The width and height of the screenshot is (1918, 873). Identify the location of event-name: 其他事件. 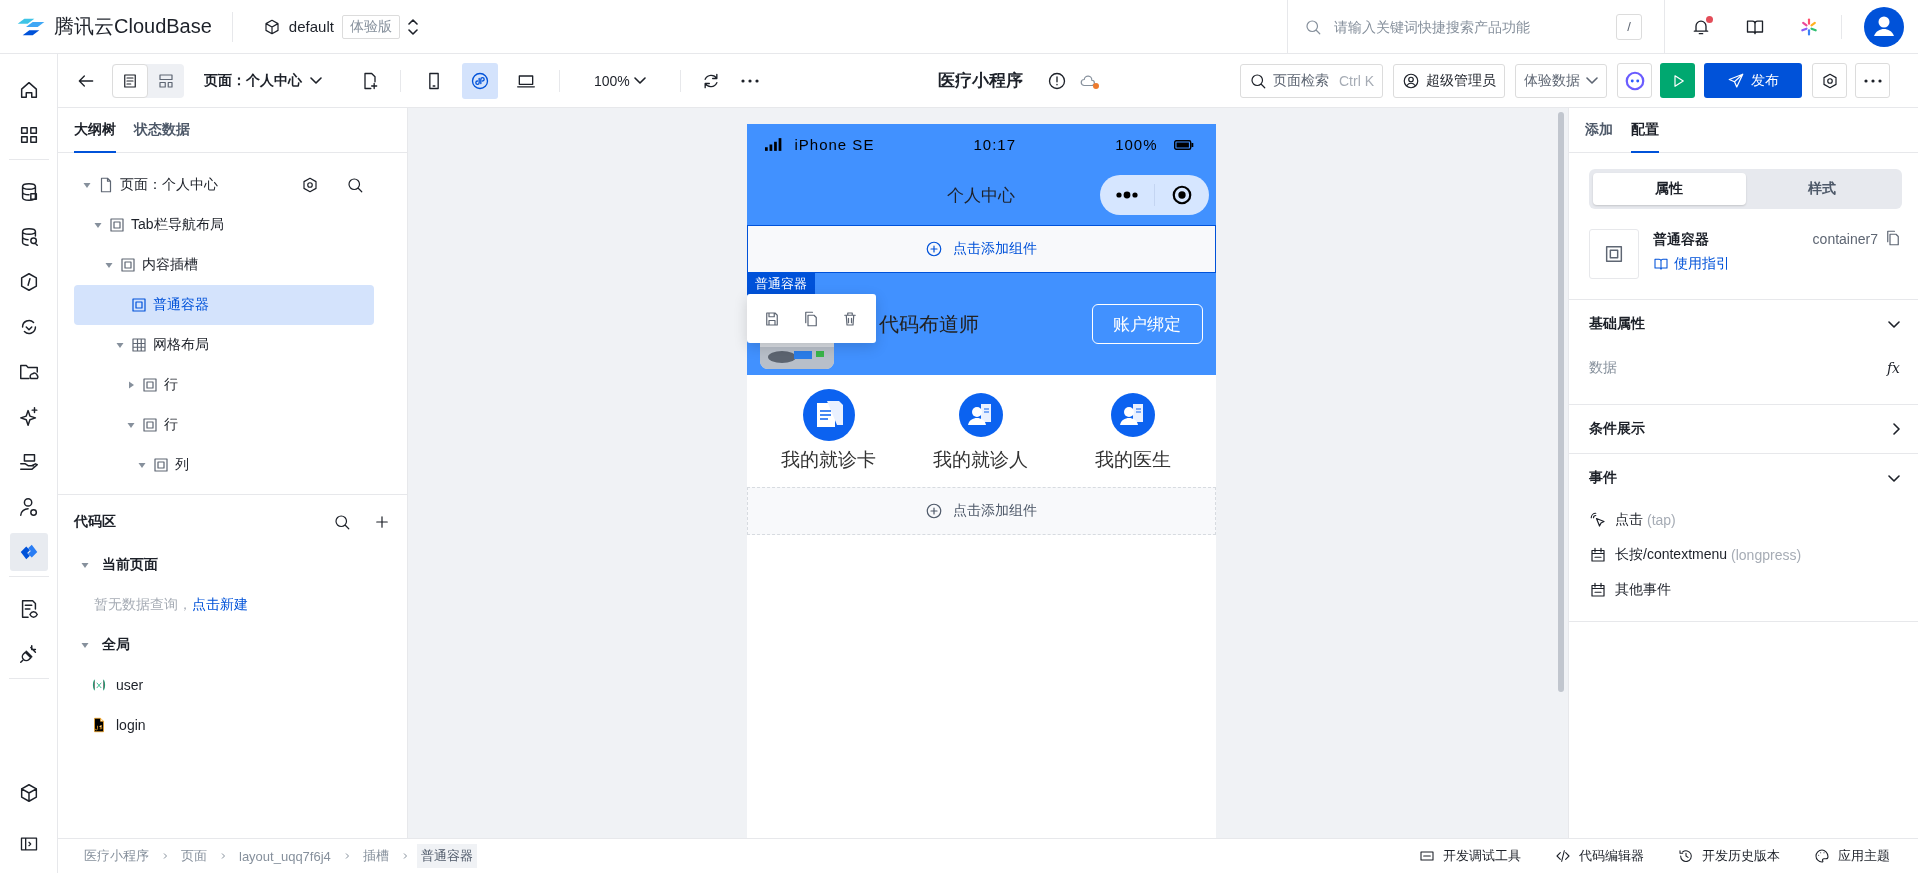
(1643, 589).